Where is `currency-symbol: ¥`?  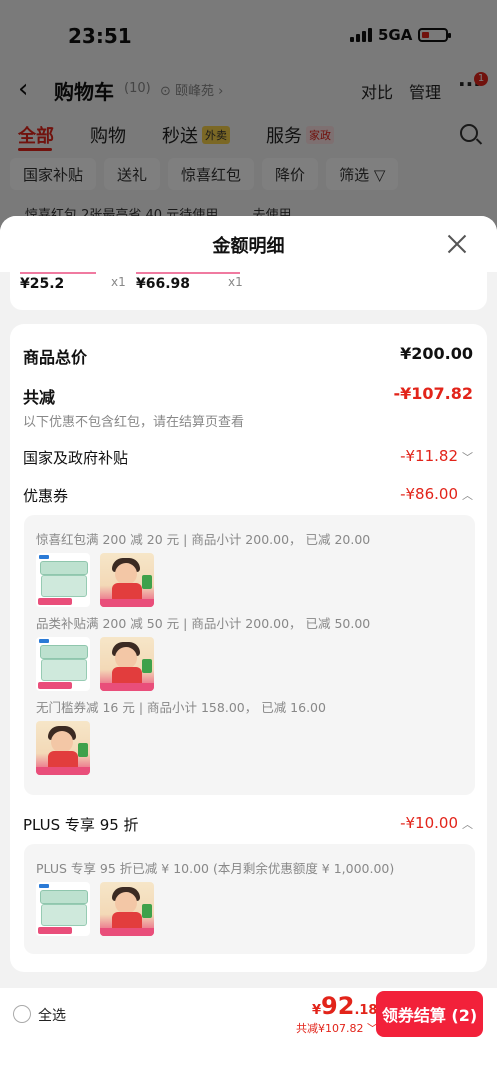
currency-symbol: ¥ is located at coordinates (317, 1010).